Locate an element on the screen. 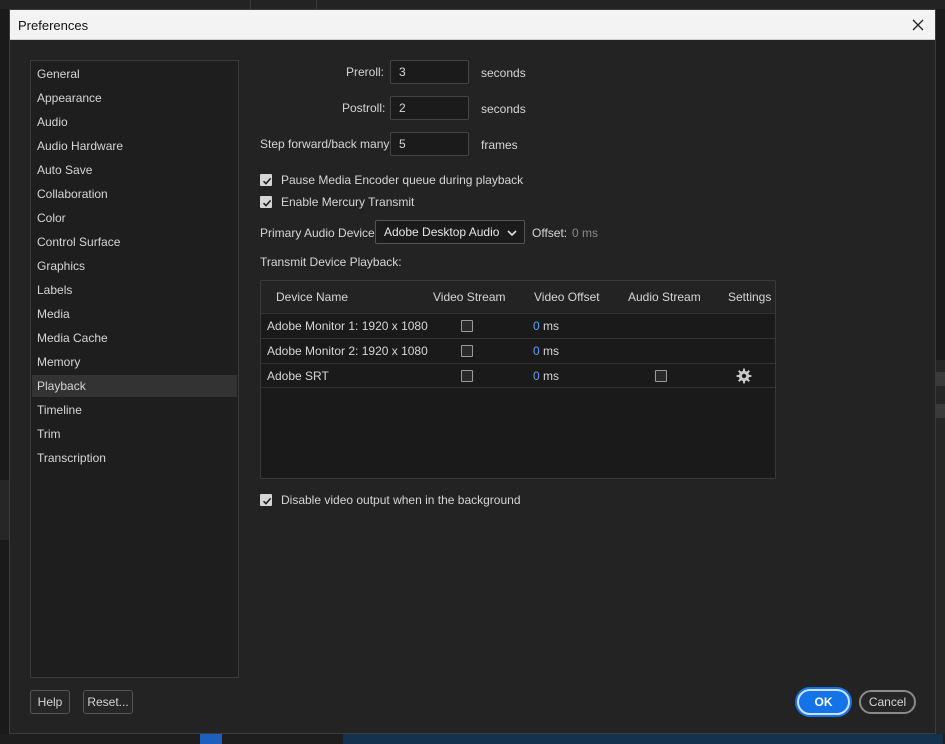 This screenshot has width=945, height=744. cancel-button: Cancel is located at coordinates (887, 702).